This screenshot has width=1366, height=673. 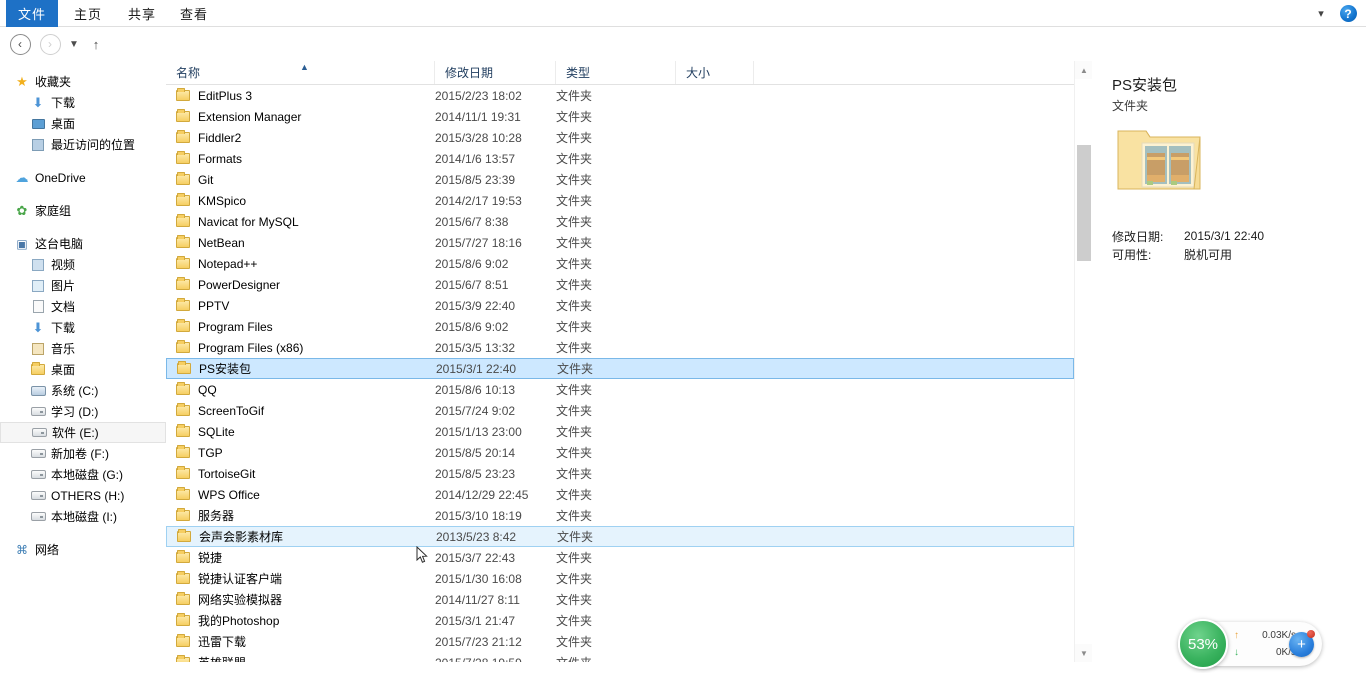 I want to click on file-name-cell: 会声会影素材库, so click(x=230, y=536).